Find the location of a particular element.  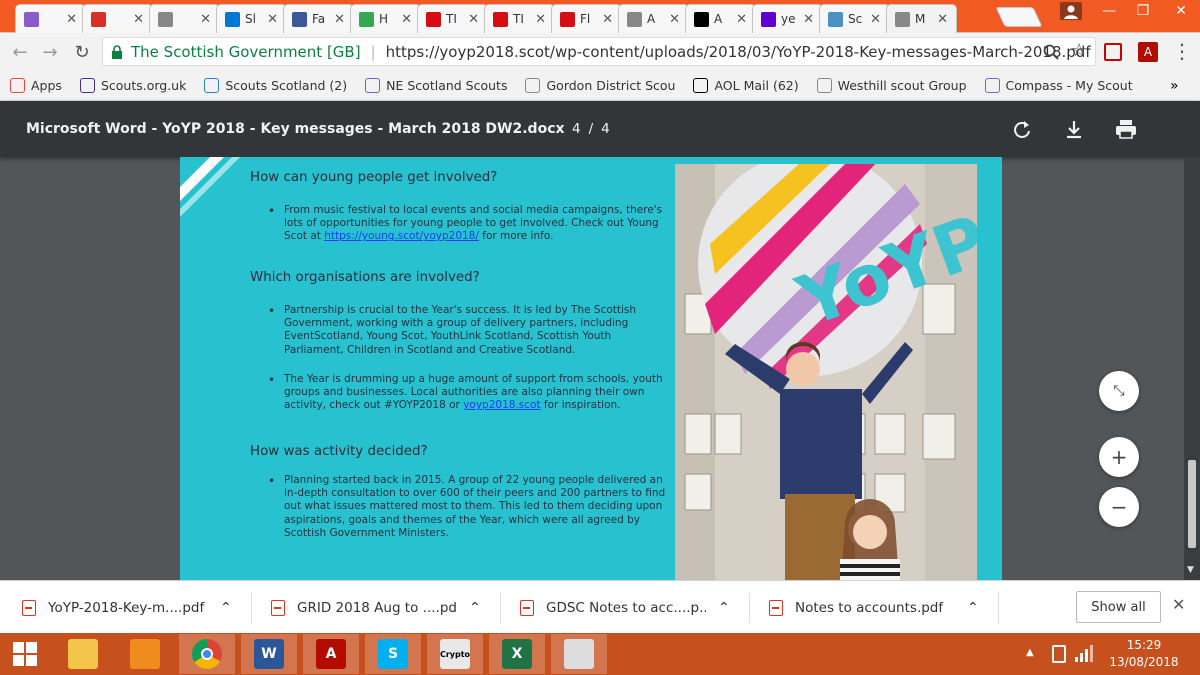

yoyp-link: yoyp2018.scot is located at coordinates (501, 405).